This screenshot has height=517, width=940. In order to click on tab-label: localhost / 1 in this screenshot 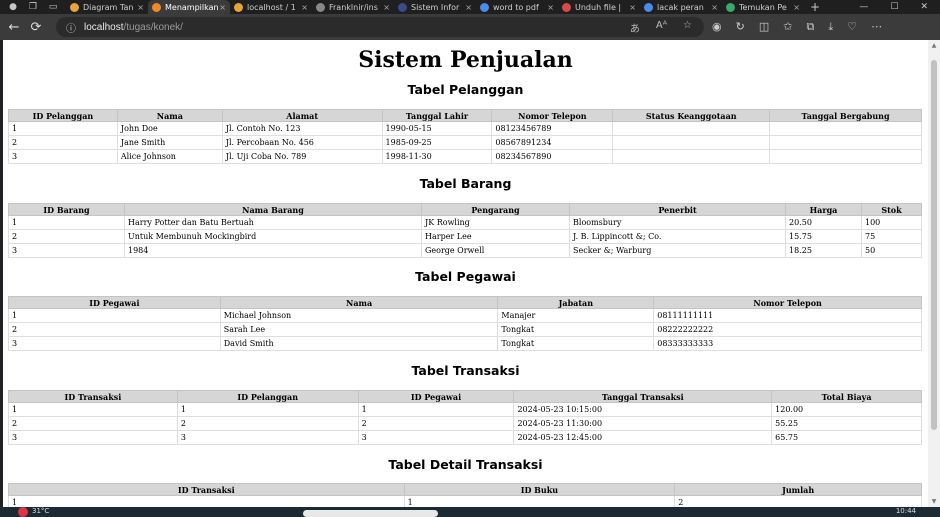, I will do `click(271, 7)`.